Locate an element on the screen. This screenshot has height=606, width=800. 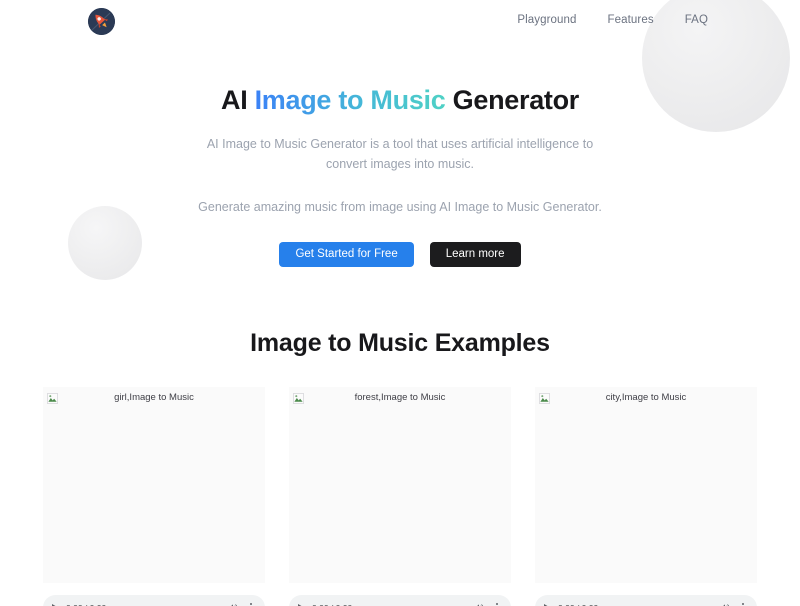
cta-button-row: Get Started for Free Learn more is located at coordinates (400, 255).